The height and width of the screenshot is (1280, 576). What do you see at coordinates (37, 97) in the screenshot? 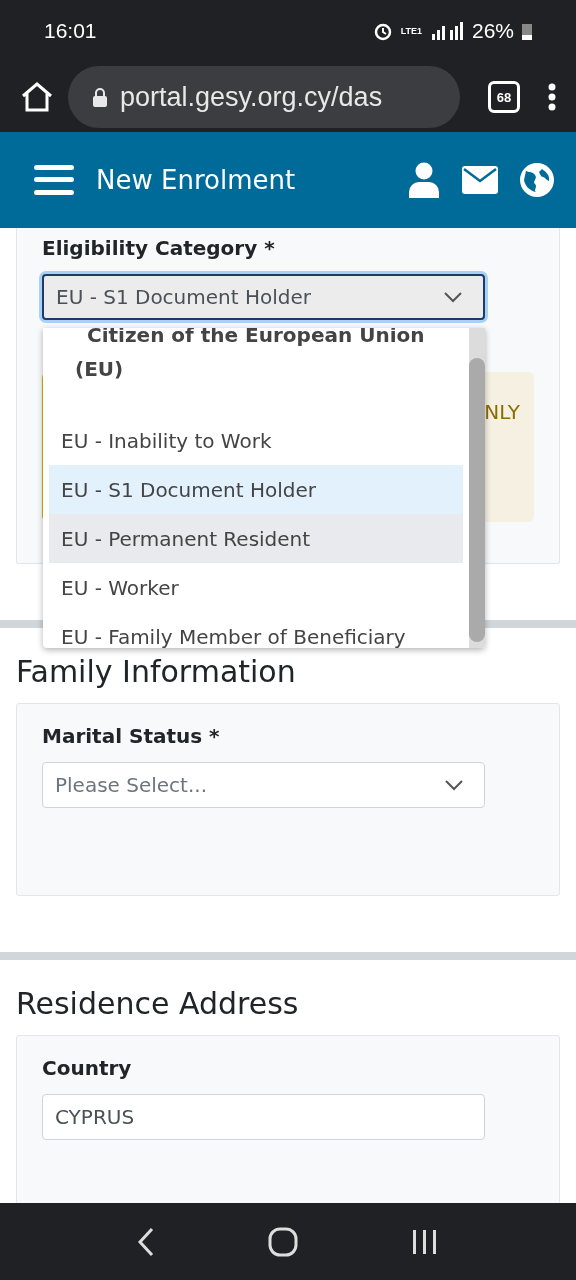
I see `home-icon` at bounding box center [37, 97].